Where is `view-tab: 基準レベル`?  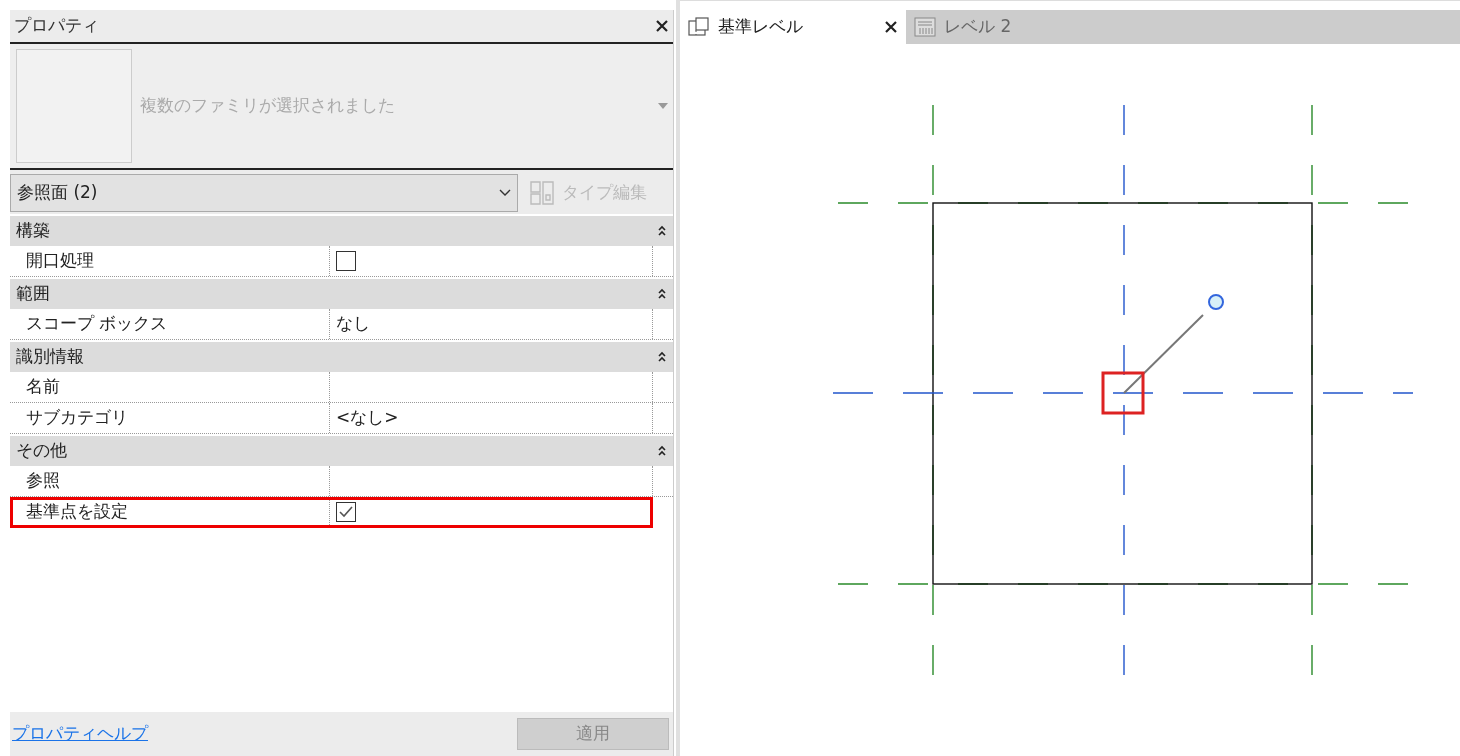
view-tab: 基準レベル is located at coordinates (793, 27).